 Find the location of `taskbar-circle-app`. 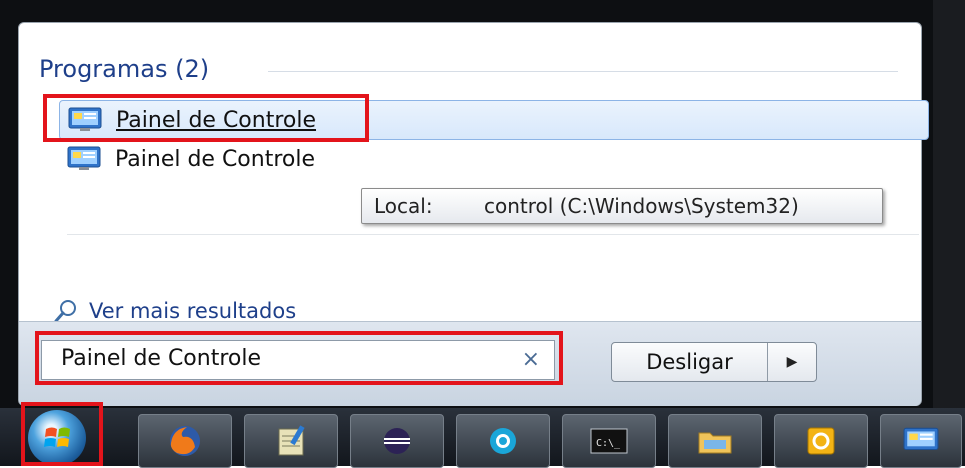

taskbar-circle-app is located at coordinates (503, 441).